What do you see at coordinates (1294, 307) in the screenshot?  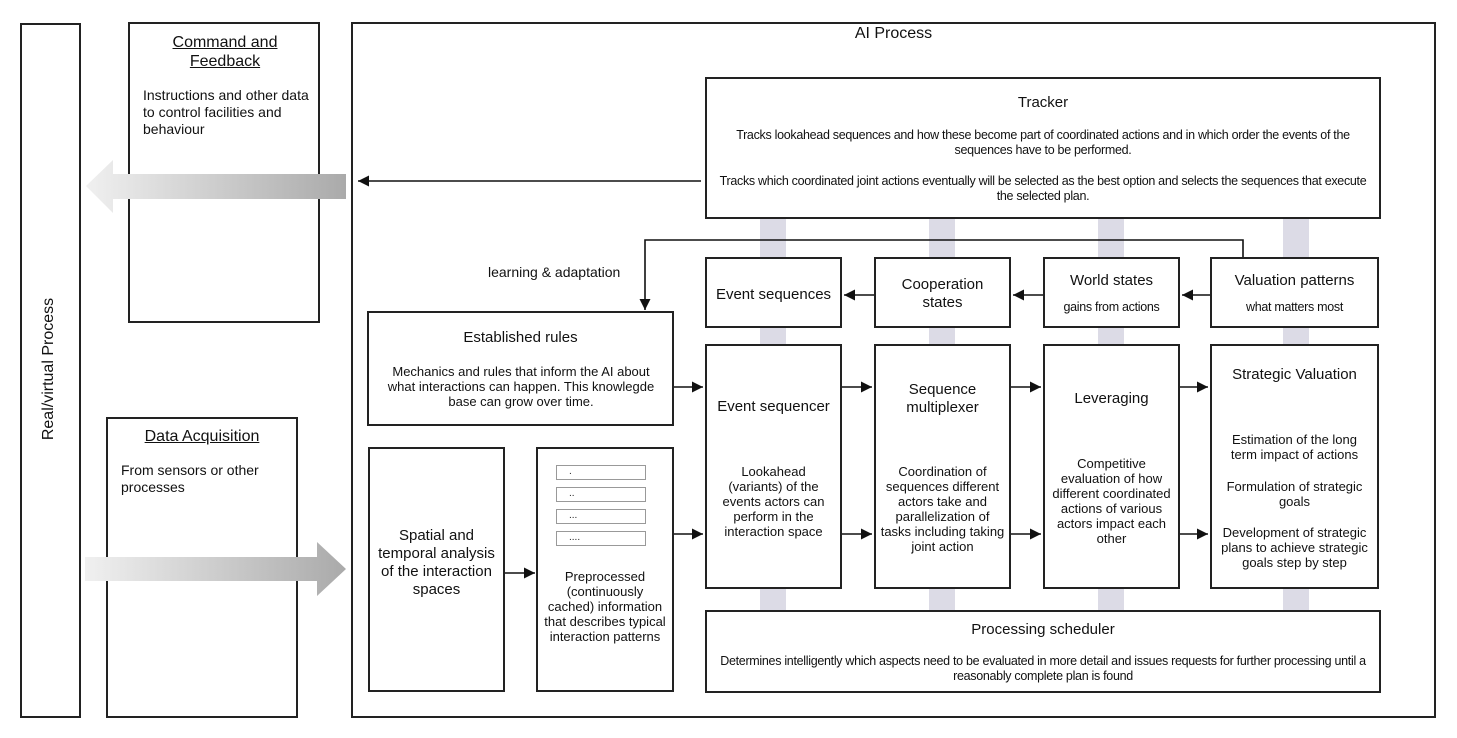 I see `state-subtitle: what matters most` at bounding box center [1294, 307].